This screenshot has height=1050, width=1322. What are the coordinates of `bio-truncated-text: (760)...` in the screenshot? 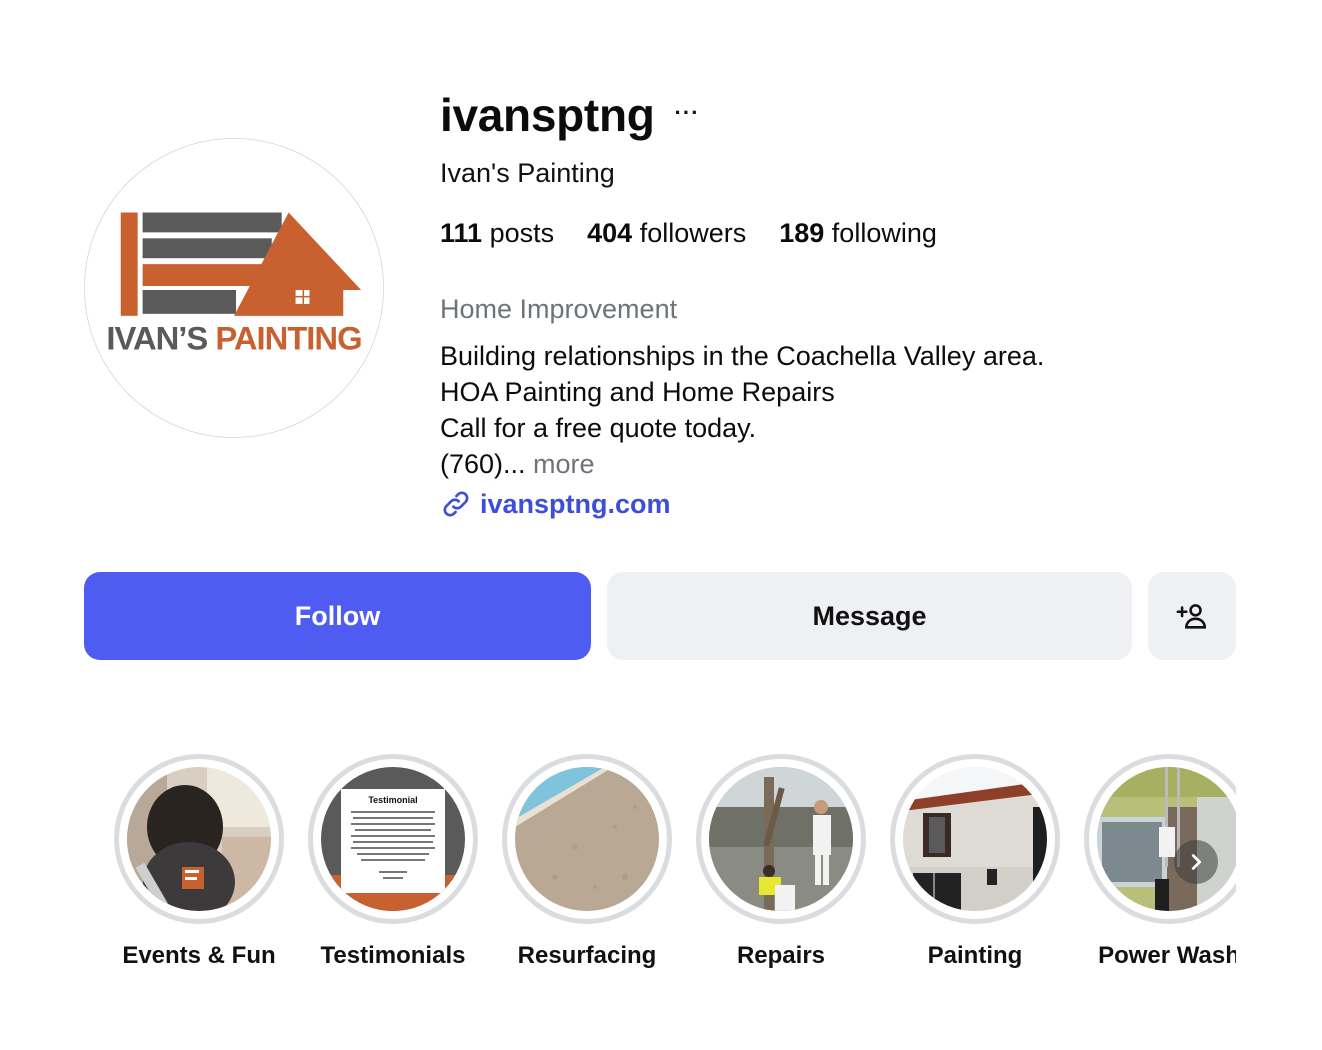 It's located at (483, 464).